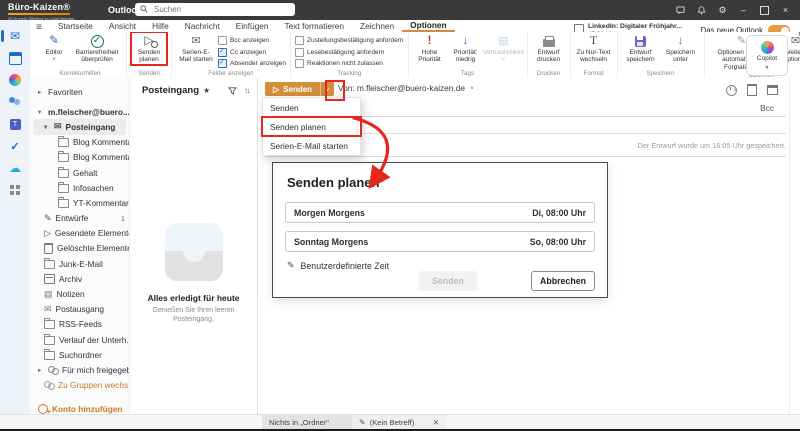 The height and width of the screenshot is (431, 800). Describe the element at coordinates (97, 49) in the screenshot. I see `accessibility-check-button: ✓ Barrierefreiheit überprüfen` at that location.